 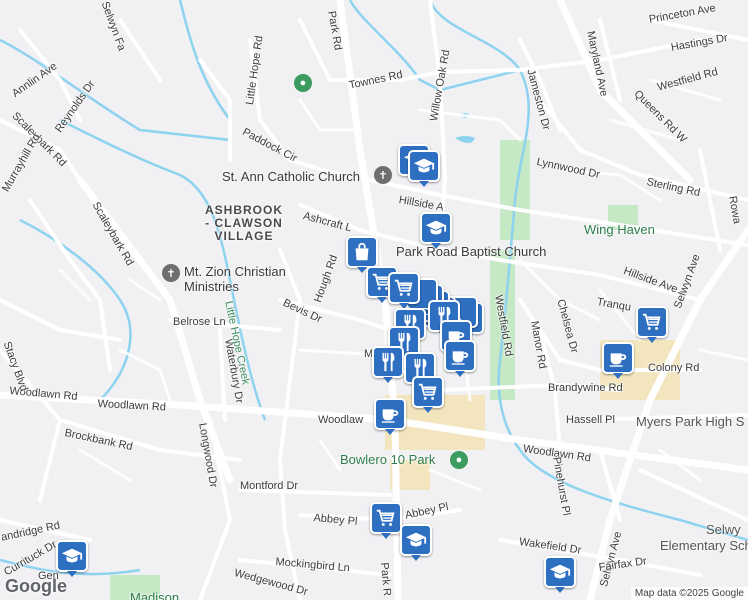 What do you see at coordinates (244, 236) in the screenshot?
I see `neighborhood-line3: VILLAGE` at bounding box center [244, 236].